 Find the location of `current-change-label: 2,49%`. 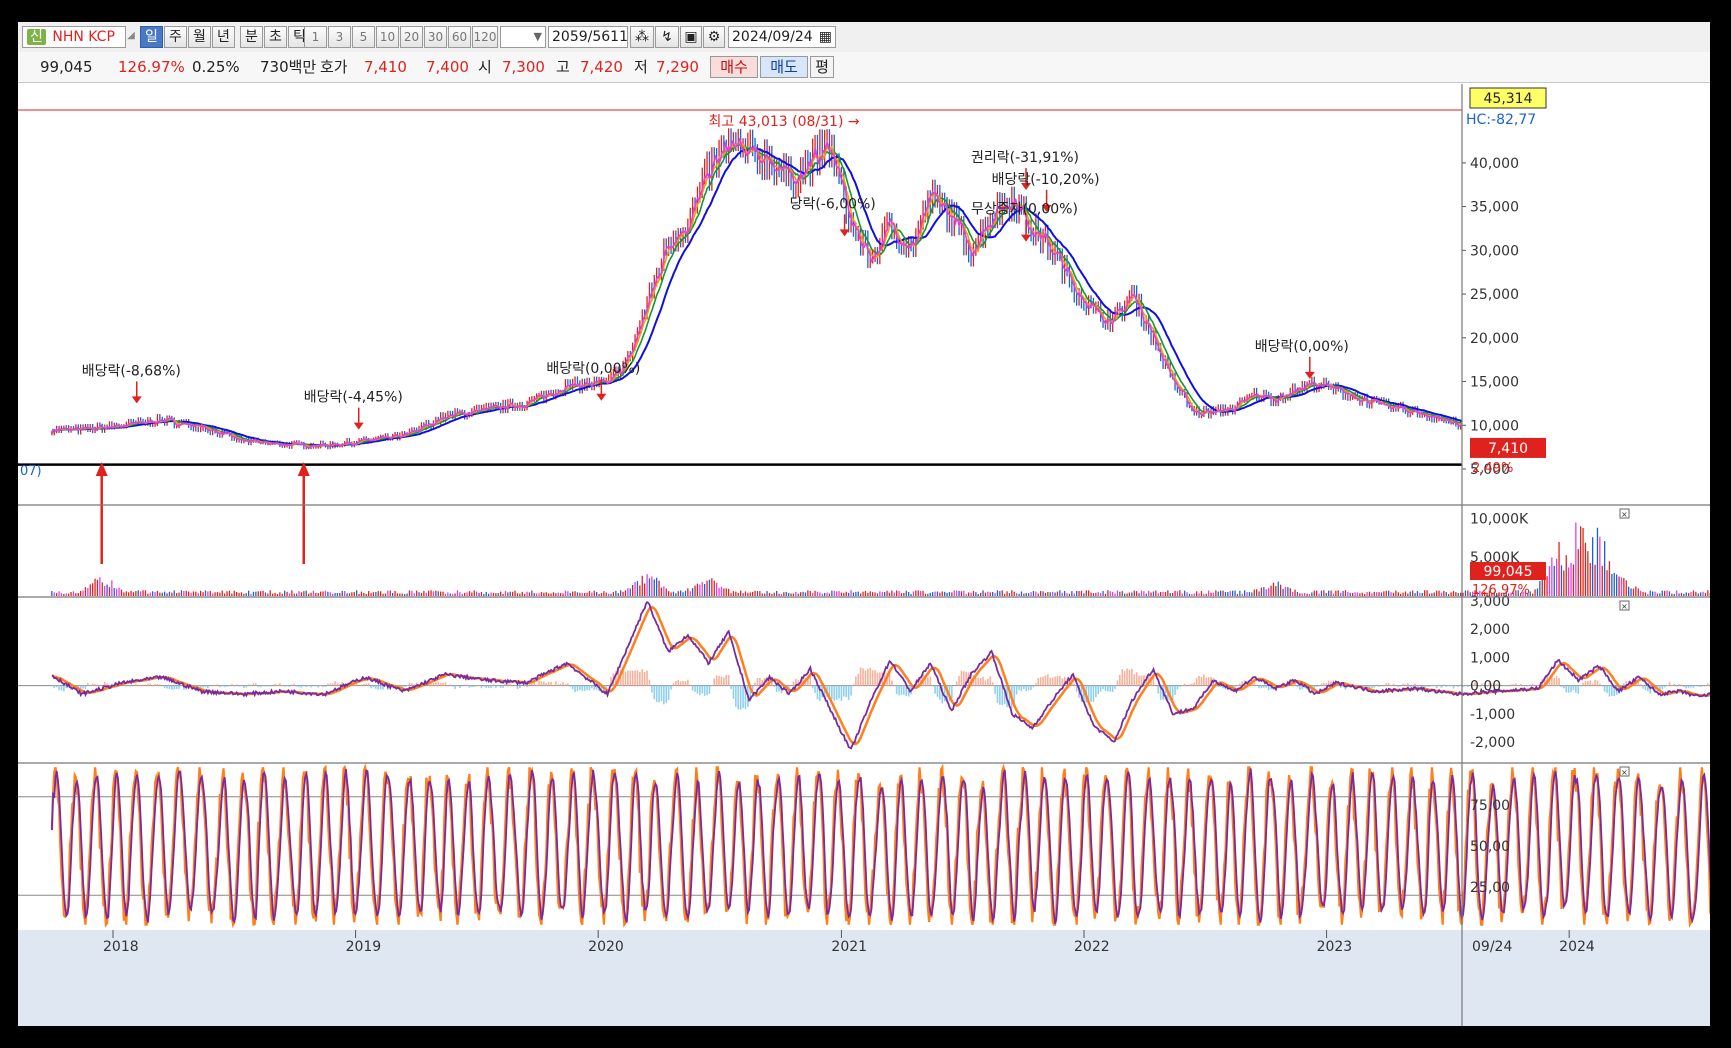

current-change-label: 2,49% is located at coordinates (1492, 468).